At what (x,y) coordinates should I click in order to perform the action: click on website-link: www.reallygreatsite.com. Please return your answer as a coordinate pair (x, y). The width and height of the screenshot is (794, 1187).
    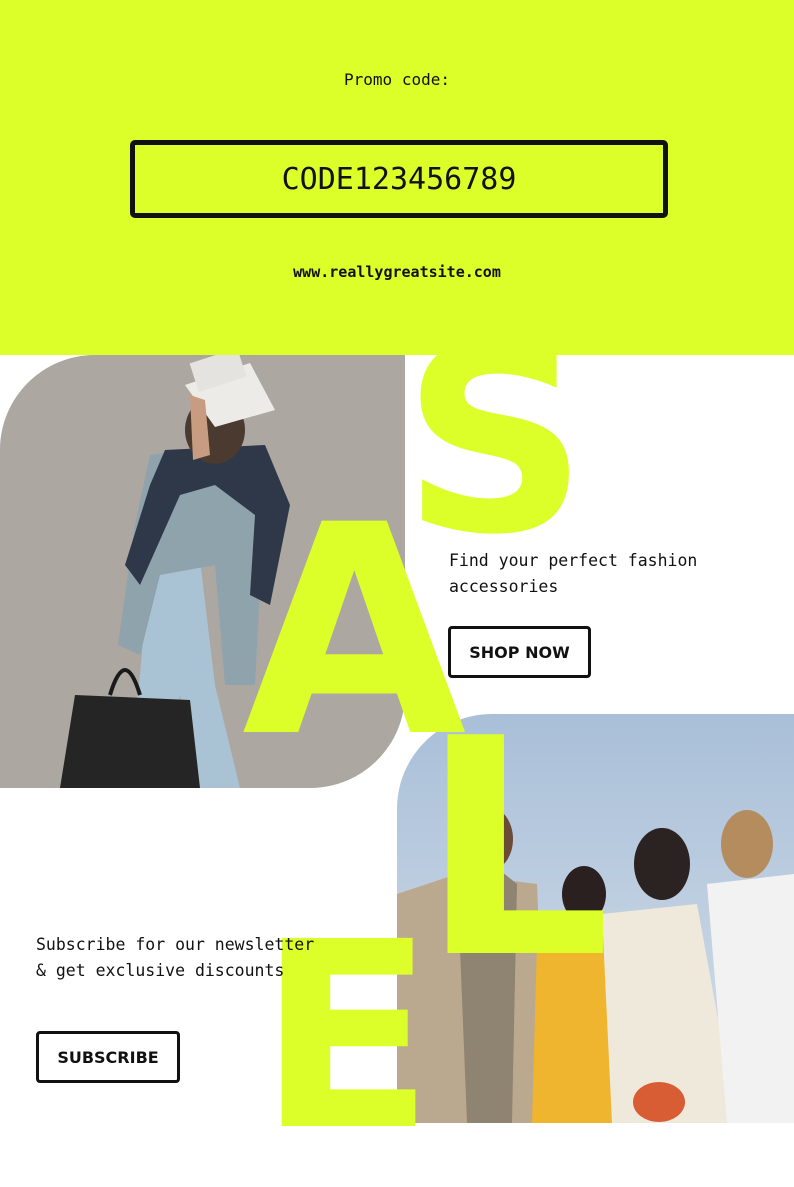
    Looking at the image, I should click on (397, 272).